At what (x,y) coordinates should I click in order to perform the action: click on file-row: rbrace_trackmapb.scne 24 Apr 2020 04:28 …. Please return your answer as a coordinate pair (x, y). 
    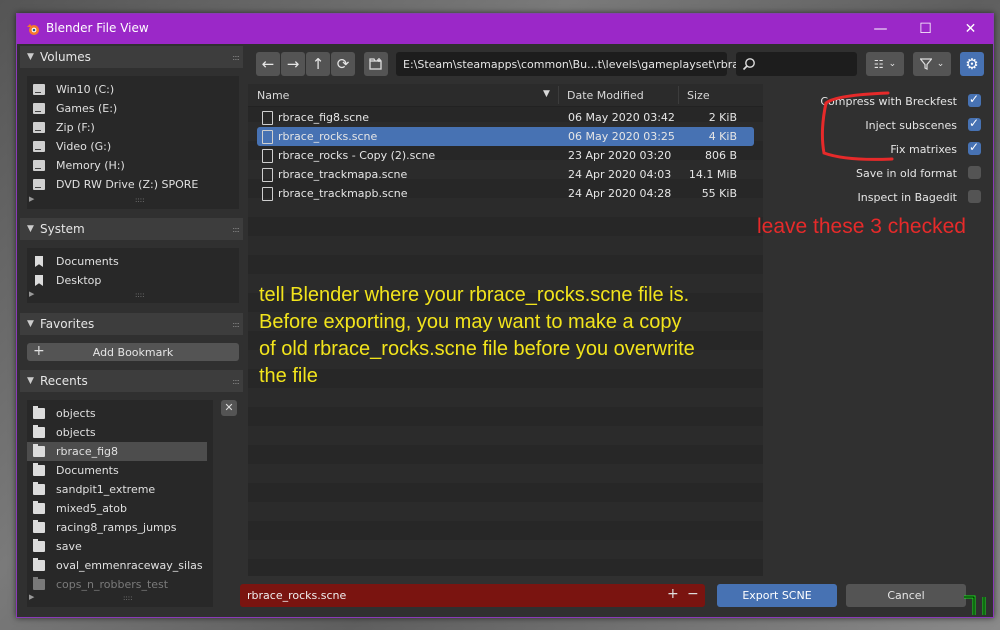
    Looking at the image, I should click on (505, 193).